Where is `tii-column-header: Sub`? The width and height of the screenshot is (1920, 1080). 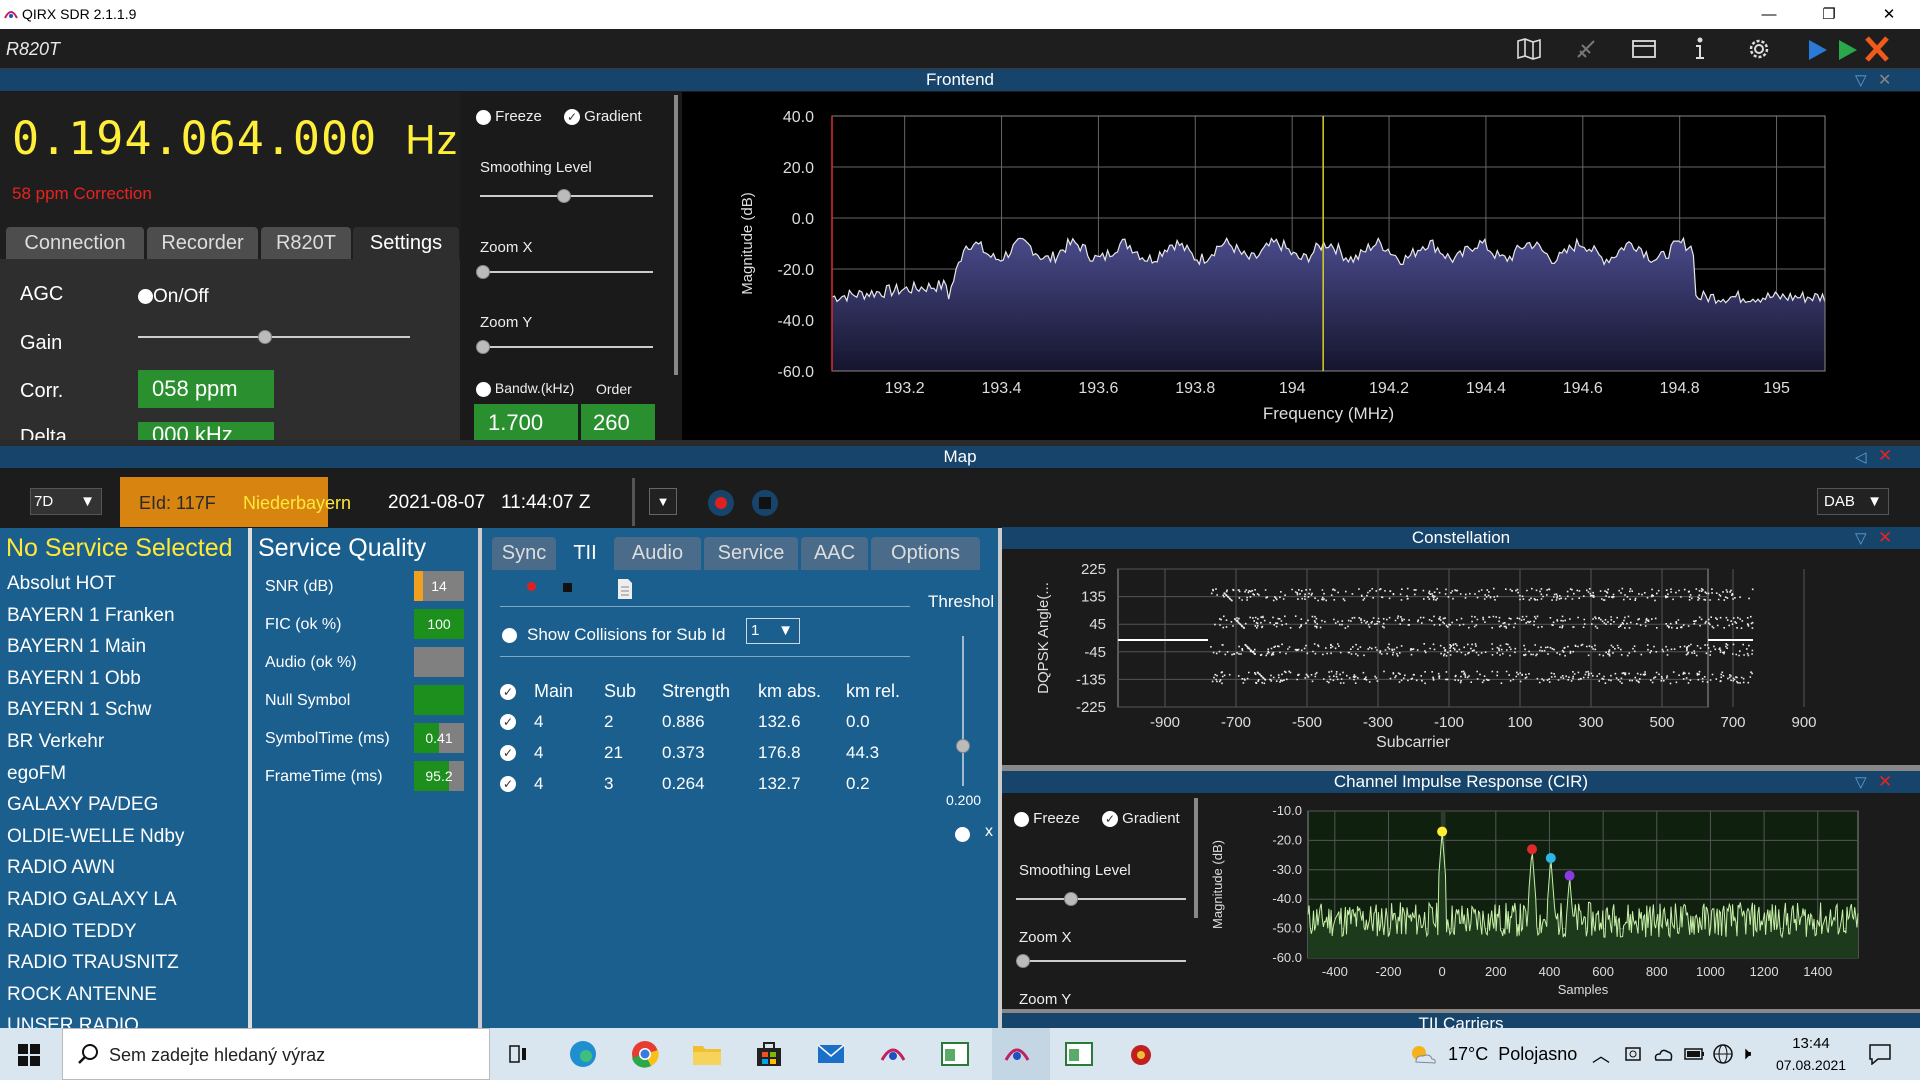 tii-column-header: Sub is located at coordinates (633, 691).